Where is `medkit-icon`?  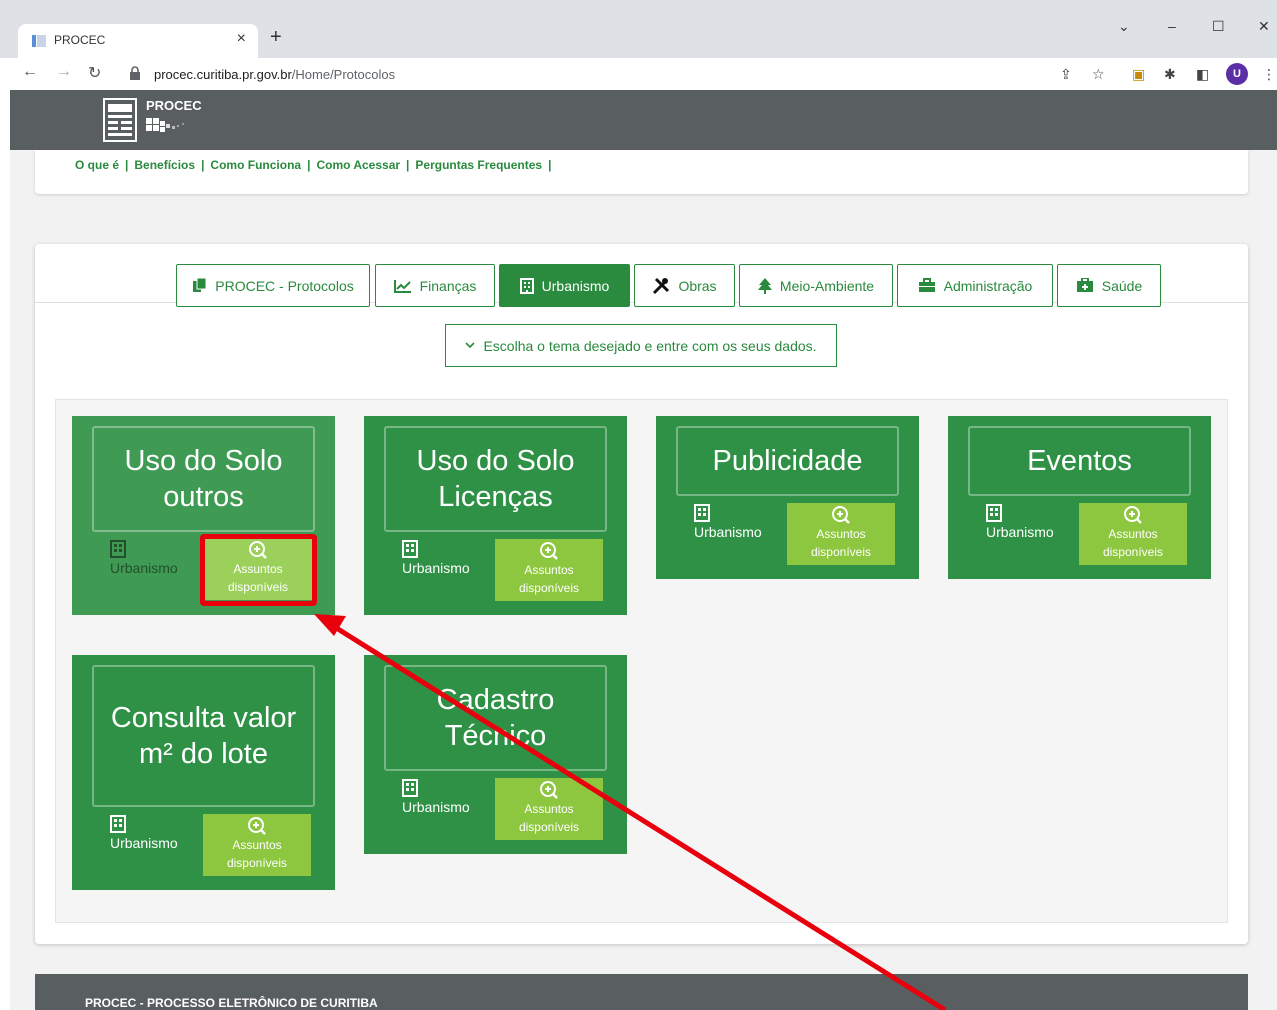 medkit-icon is located at coordinates (1084, 285).